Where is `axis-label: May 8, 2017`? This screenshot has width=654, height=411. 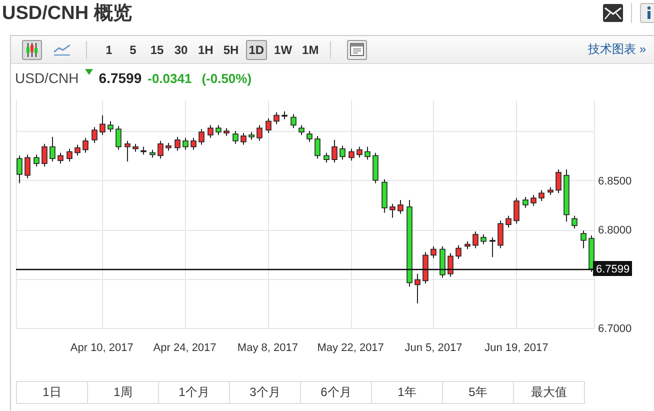
axis-label: May 8, 2017 is located at coordinates (267, 348).